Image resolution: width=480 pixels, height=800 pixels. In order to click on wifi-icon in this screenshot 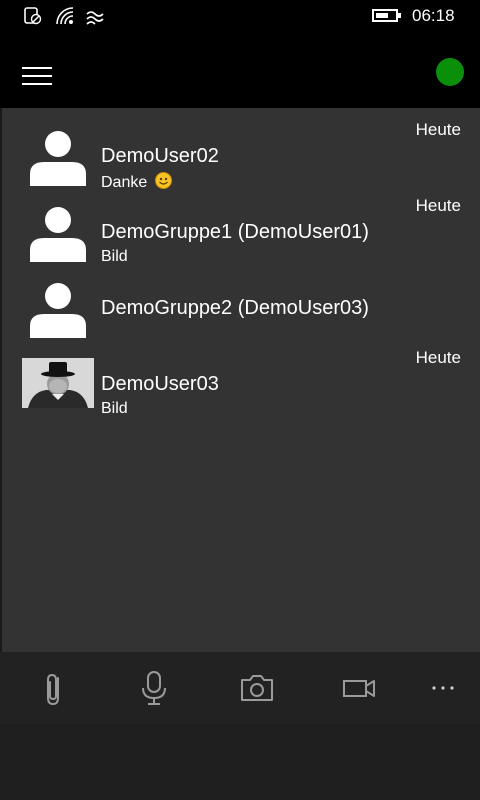, I will do `click(65, 16)`.